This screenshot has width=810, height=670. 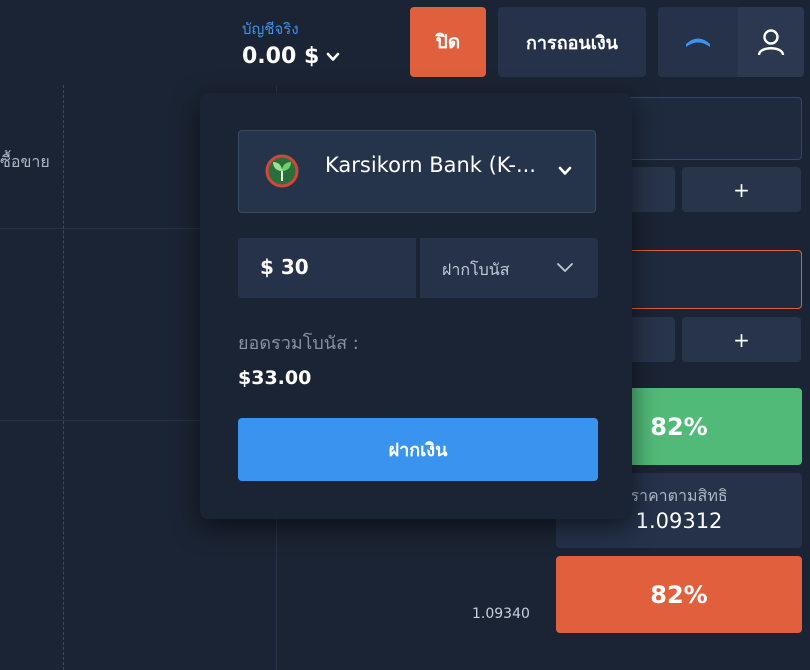 I want to click on profile-button, so click(x=771, y=42).